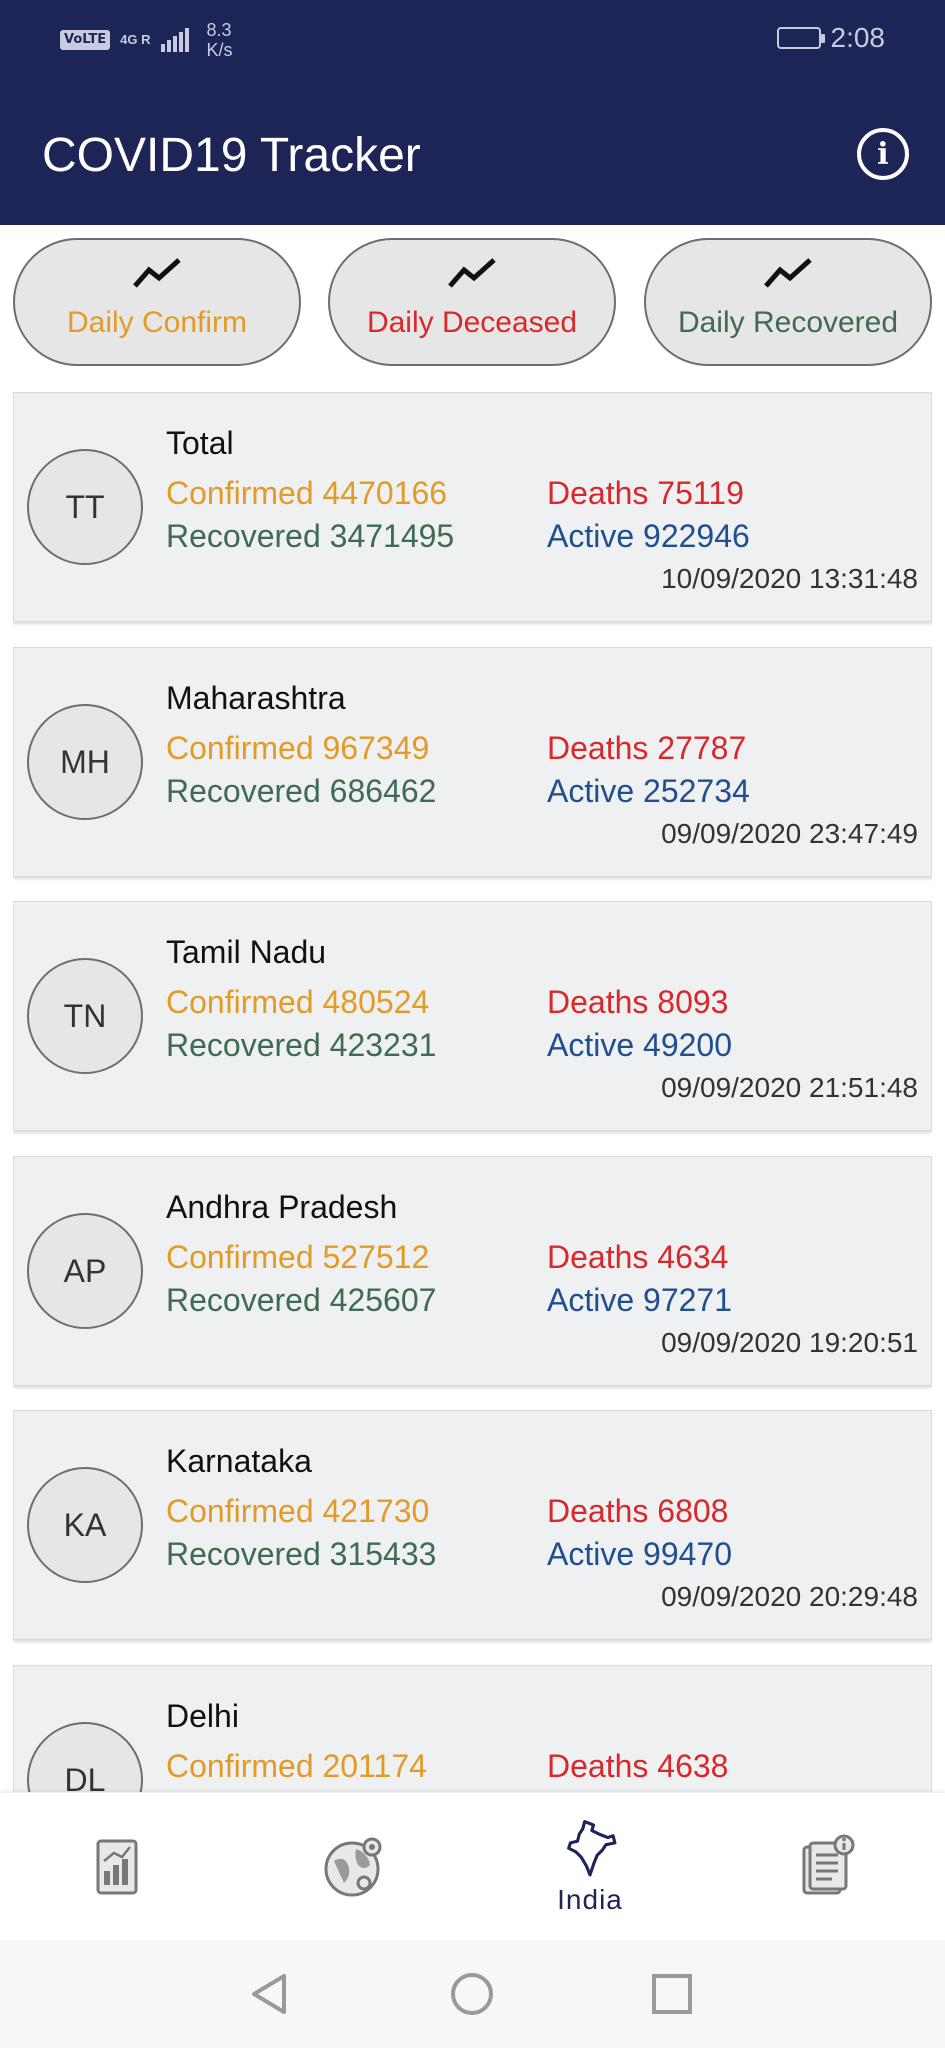  I want to click on recovered-count: Recovered 425607, so click(301, 1300).